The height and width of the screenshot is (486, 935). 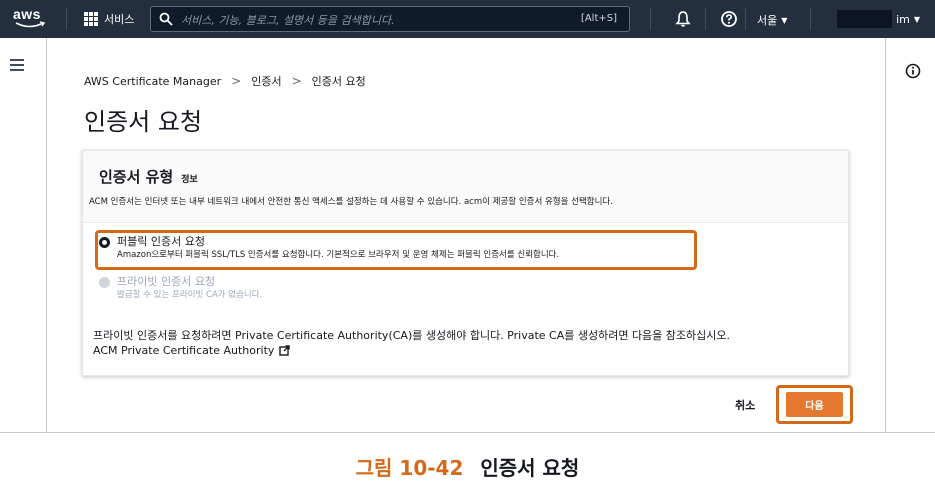 I want to click on region-label: 서울, so click(x=767, y=20).